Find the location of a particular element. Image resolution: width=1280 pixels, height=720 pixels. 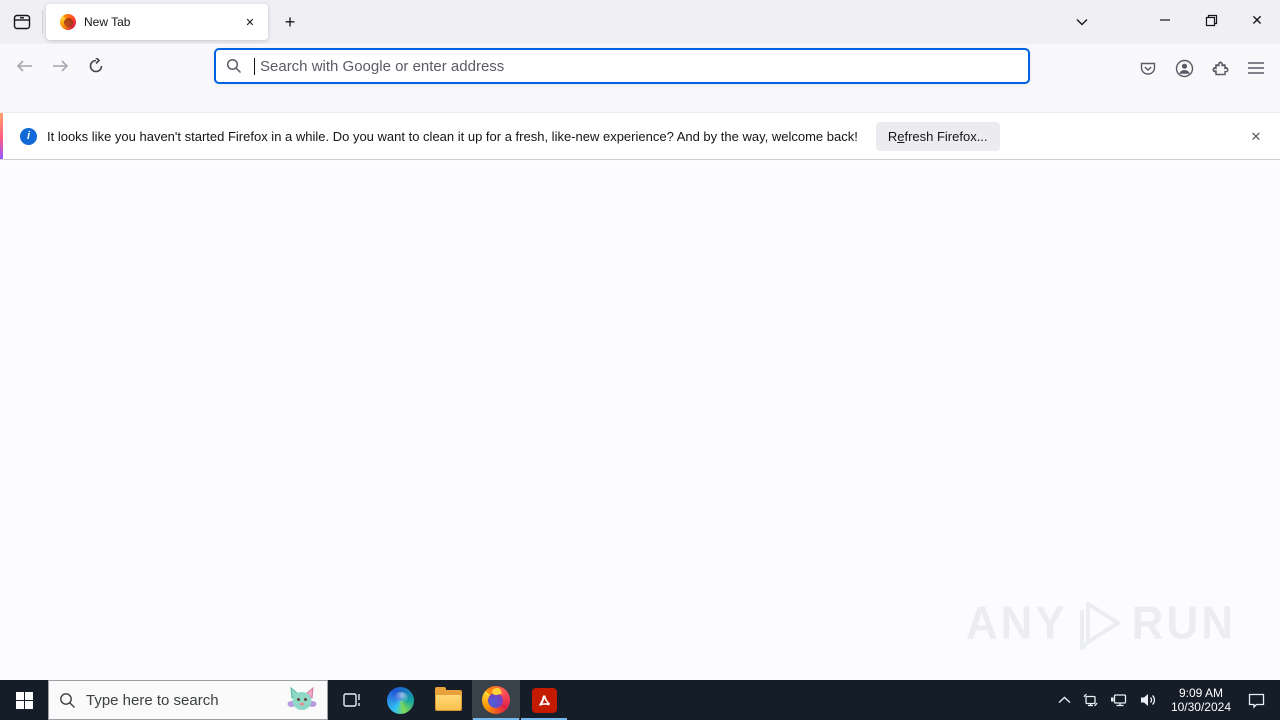

window-minimize-button is located at coordinates (1165, 20).